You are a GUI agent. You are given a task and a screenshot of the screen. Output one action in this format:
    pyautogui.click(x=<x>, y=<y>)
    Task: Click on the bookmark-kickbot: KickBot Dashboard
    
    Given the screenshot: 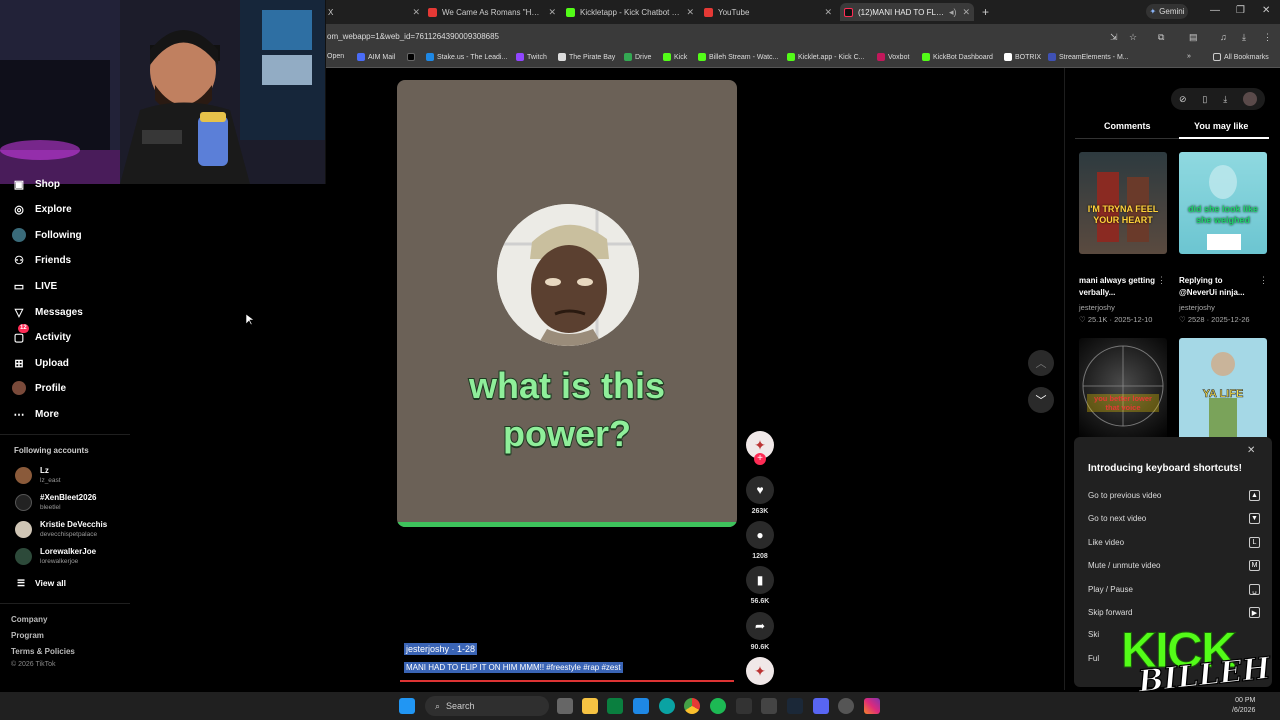 What is the action you would take?
    pyautogui.click(x=957, y=57)
    